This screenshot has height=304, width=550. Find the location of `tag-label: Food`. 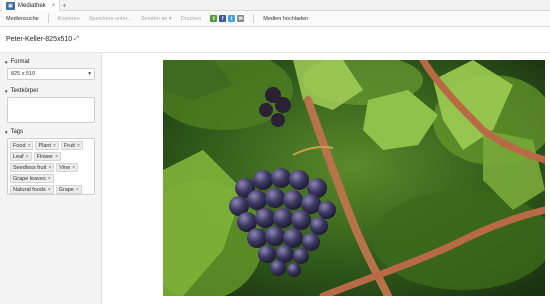

tag-label: Food is located at coordinates (19, 145).